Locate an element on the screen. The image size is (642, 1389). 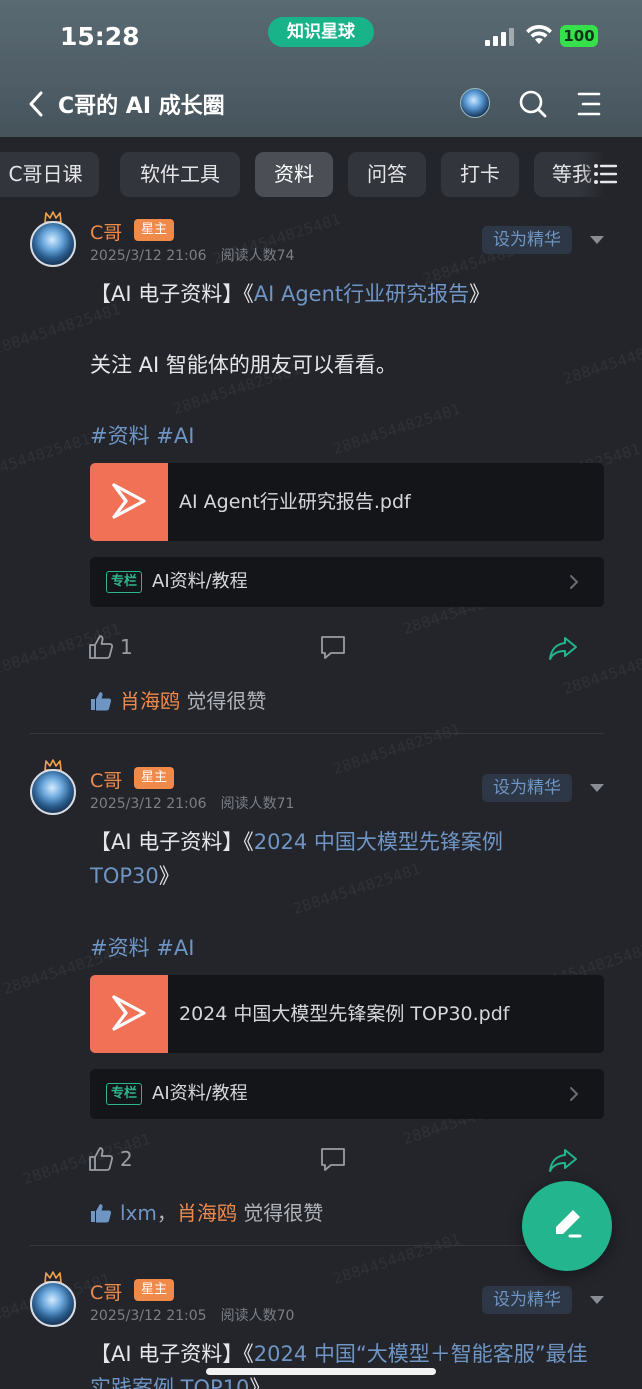
file-attachment: AI Agent行业研究报告.pdf is located at coordinates (347, 502).